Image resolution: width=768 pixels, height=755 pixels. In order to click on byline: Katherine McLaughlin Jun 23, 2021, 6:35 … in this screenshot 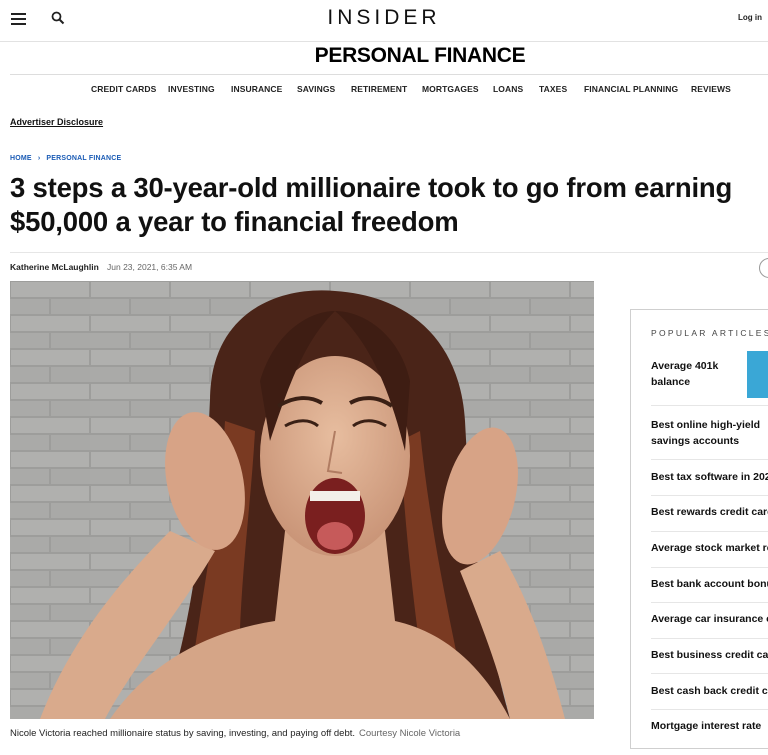, I will do `click(389, 267)`.